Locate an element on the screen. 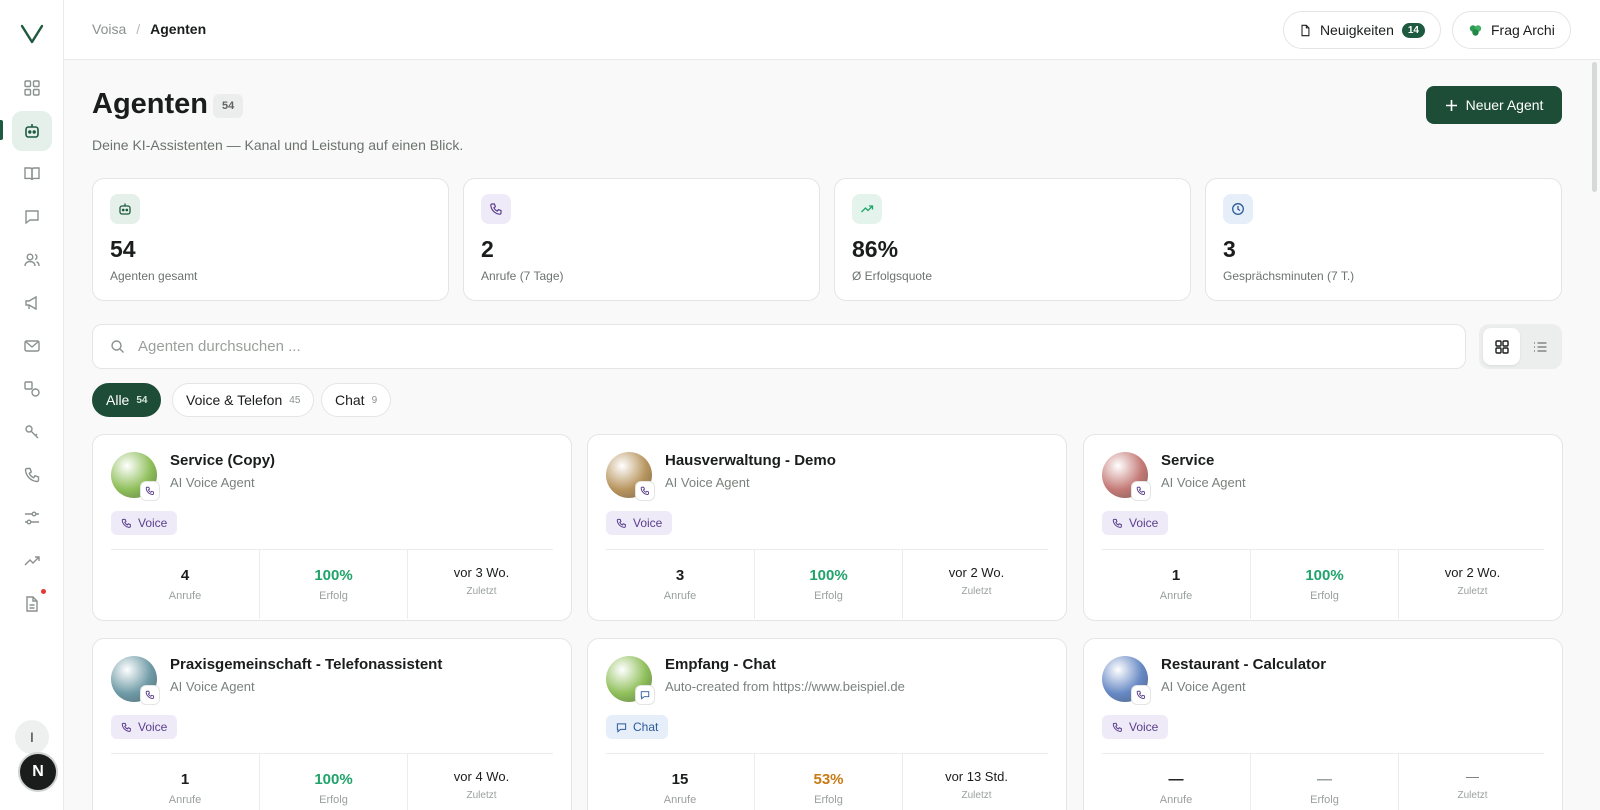  page-title: Agenten is located at coordinates (150, 104).